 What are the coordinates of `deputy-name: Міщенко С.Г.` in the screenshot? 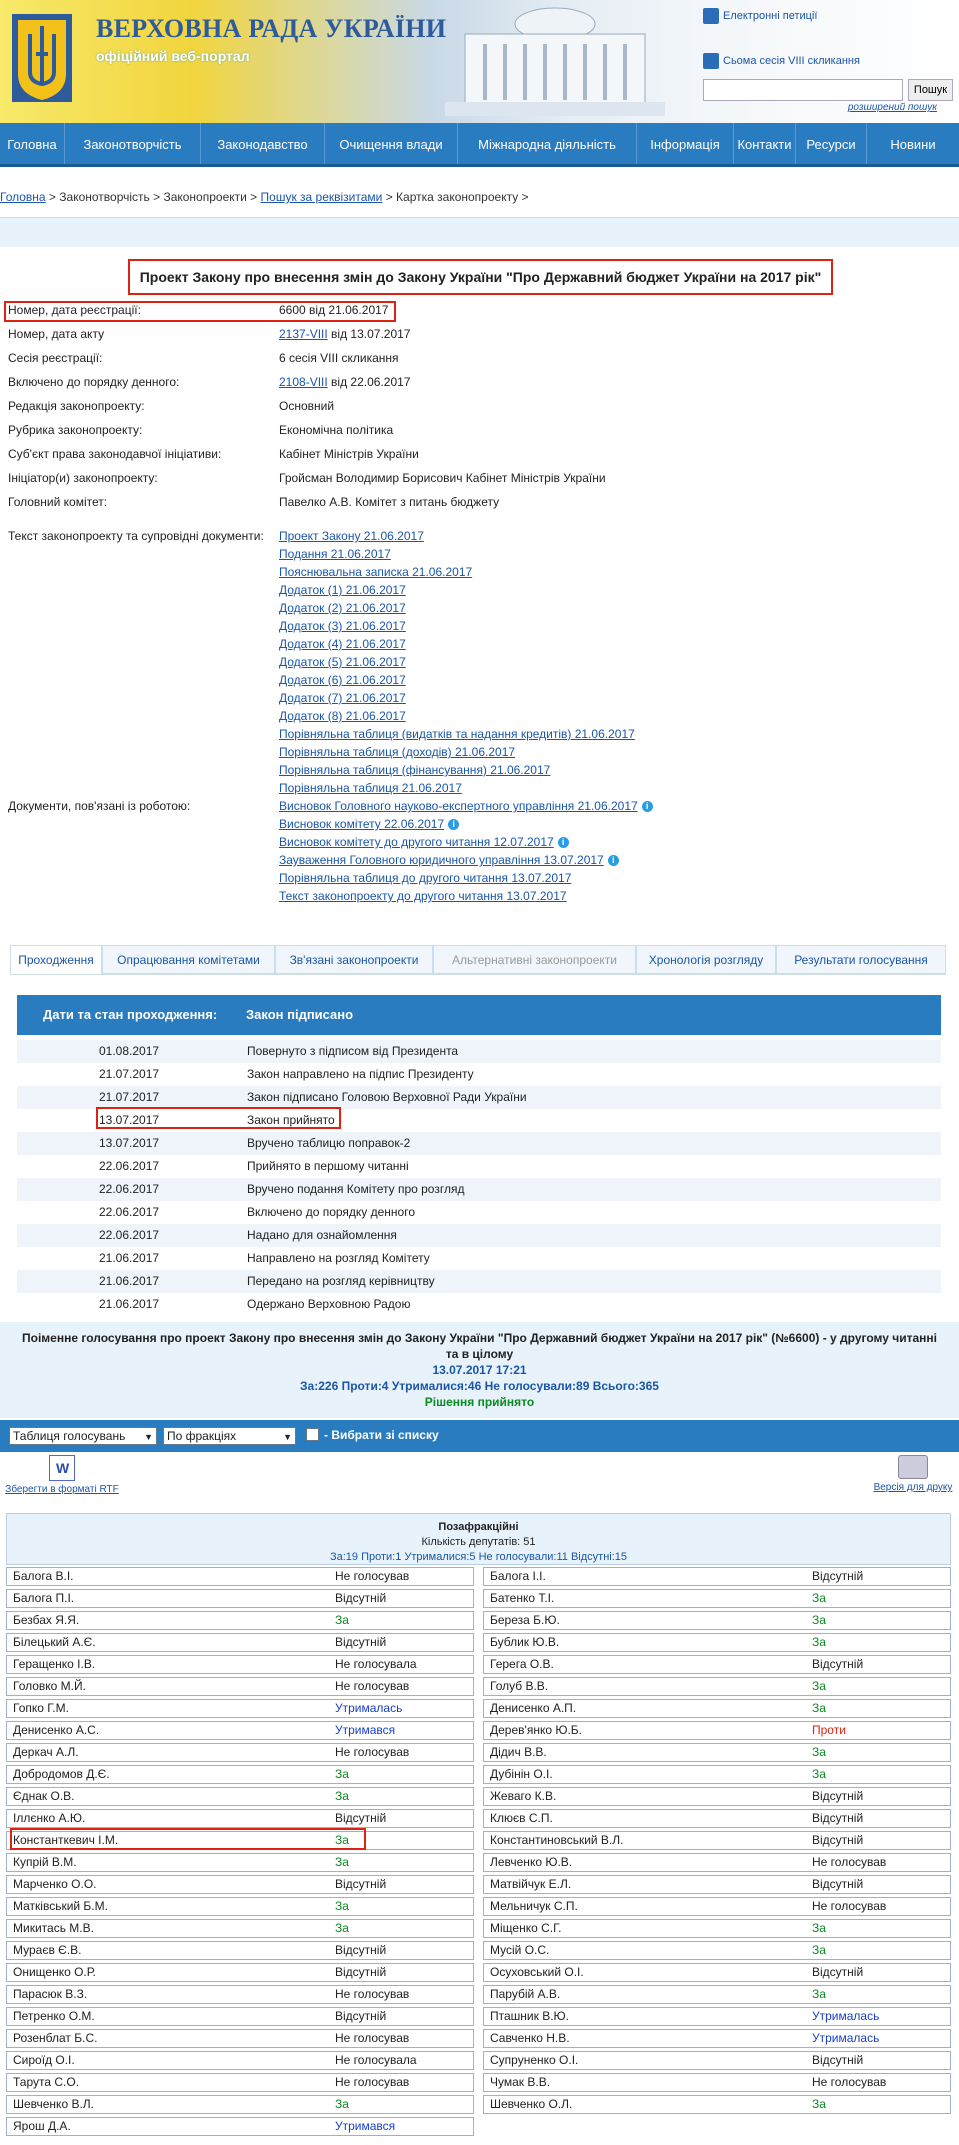 It's located at (526, 1928).